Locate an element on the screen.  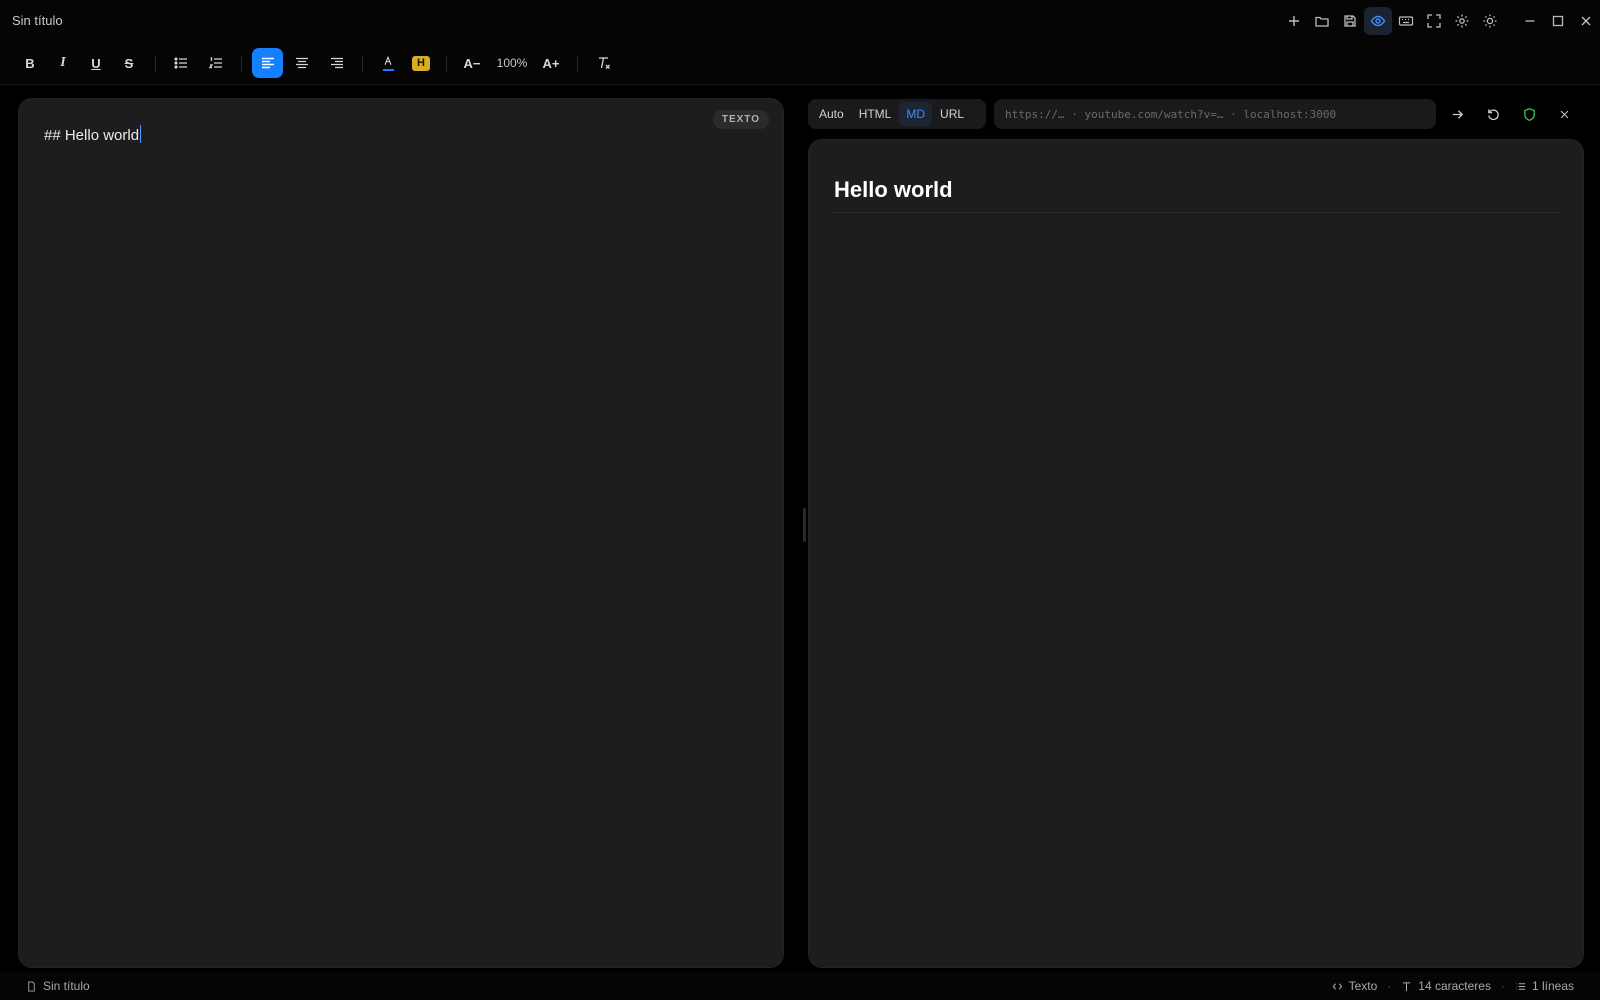
preview-heading: Hello world is located at coordinates (893, 189).